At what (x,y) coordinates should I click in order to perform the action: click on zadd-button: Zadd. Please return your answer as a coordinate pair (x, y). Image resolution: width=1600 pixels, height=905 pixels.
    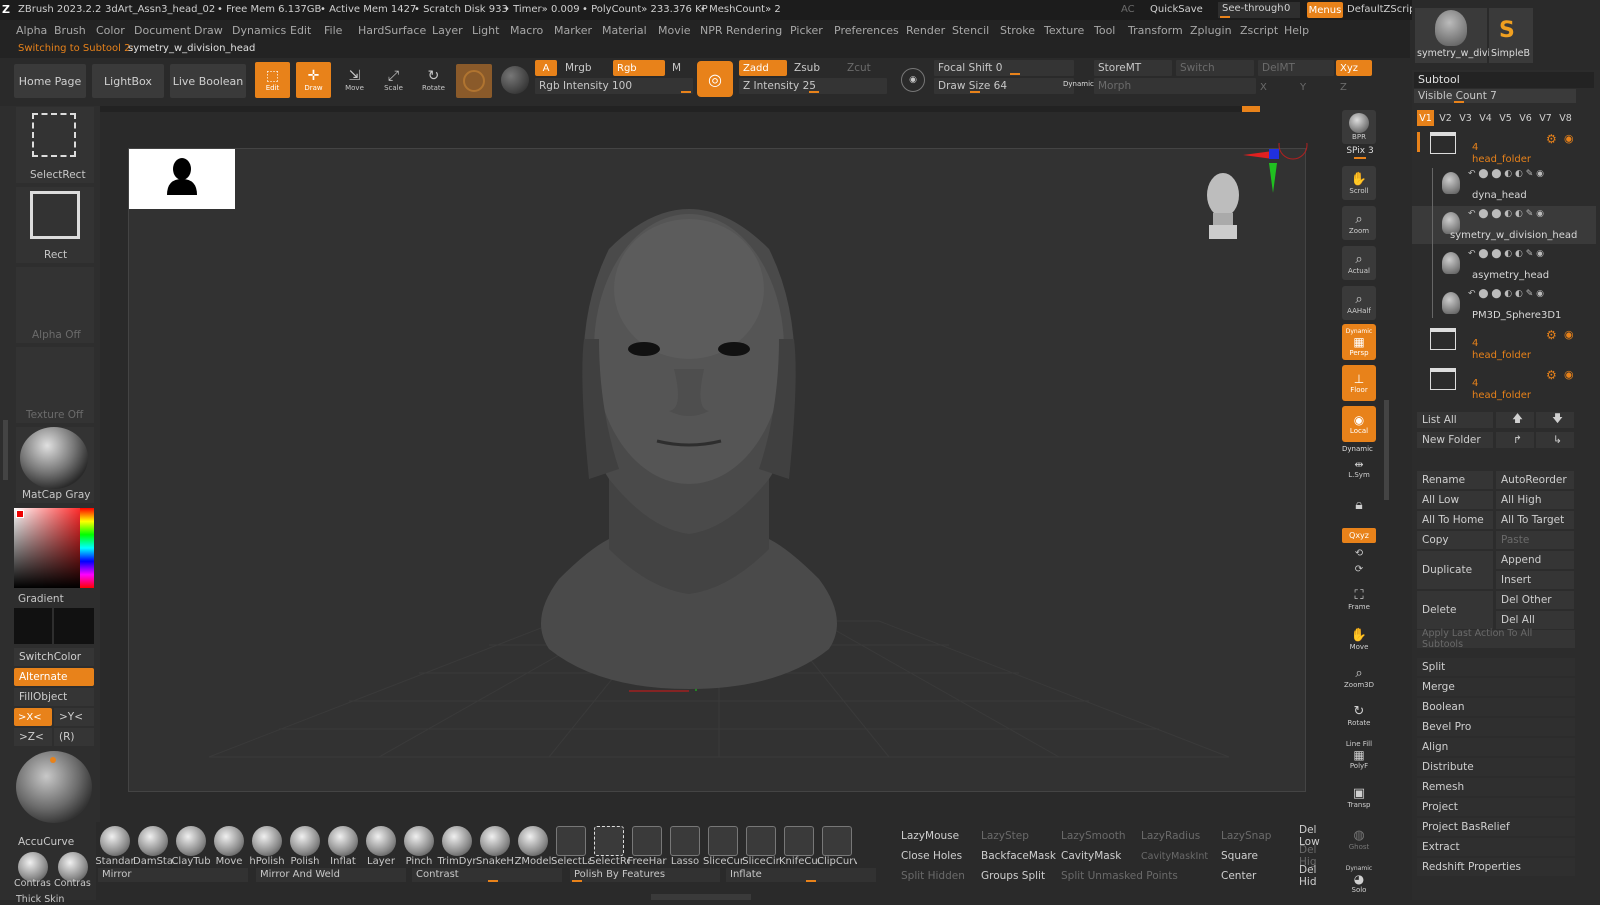
    Looking at the image, I should click on (763, 68).